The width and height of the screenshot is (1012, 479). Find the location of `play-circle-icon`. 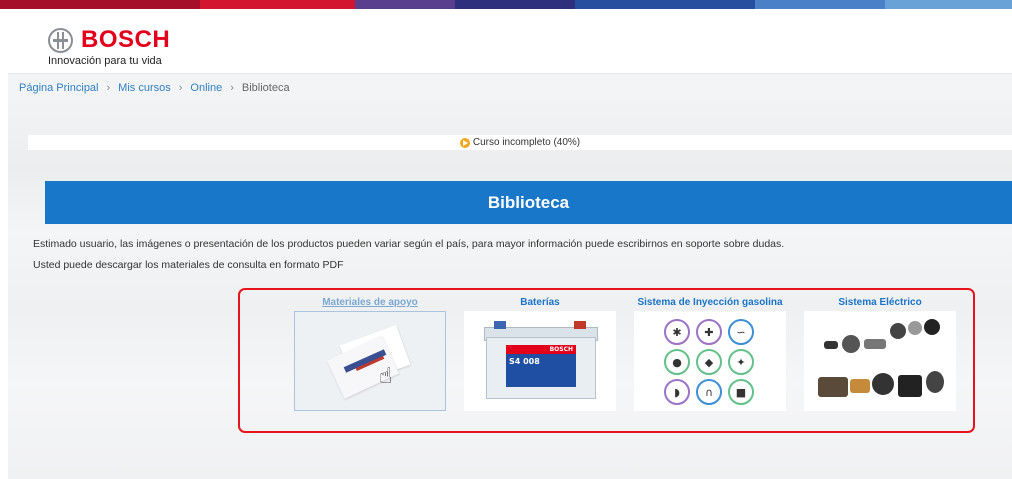

play-circle-icon is located at coordinates (464, 142).